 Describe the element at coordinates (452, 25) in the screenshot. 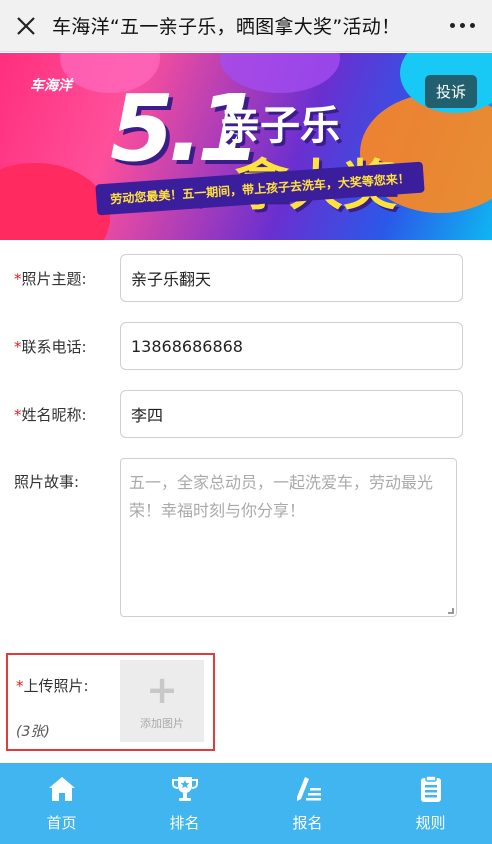

I see `more-dots-icon` at that location.